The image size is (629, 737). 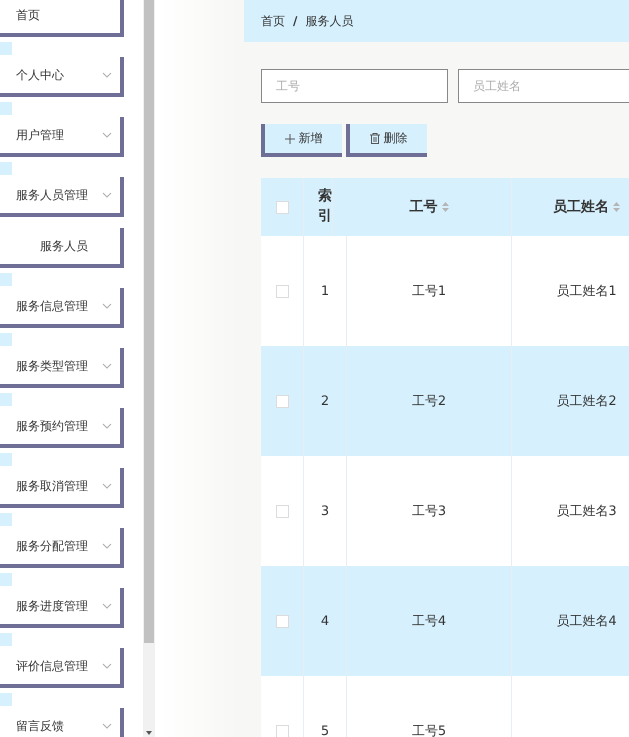 I want to click on submenu-item: 服务人员, so click(x=62, y=248).